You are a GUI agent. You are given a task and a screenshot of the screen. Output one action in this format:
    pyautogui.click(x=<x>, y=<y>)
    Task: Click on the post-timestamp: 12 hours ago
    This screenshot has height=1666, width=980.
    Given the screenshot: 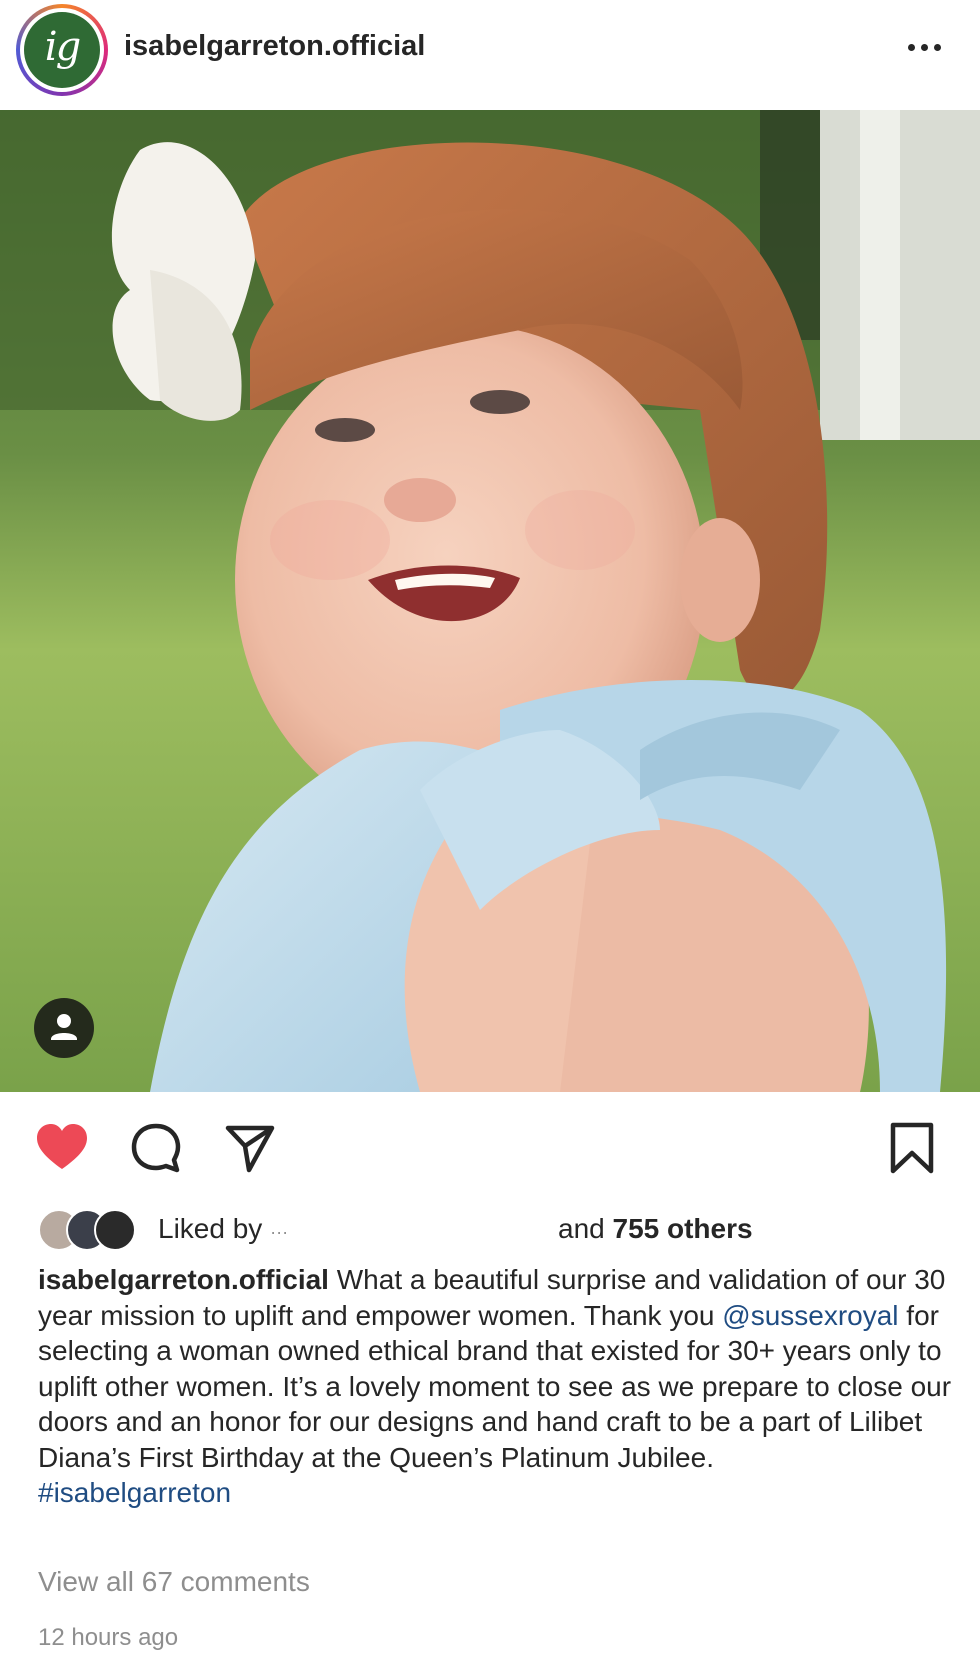 What is the action you would take?
    pyautogui.click(x=108, y=1637)
    